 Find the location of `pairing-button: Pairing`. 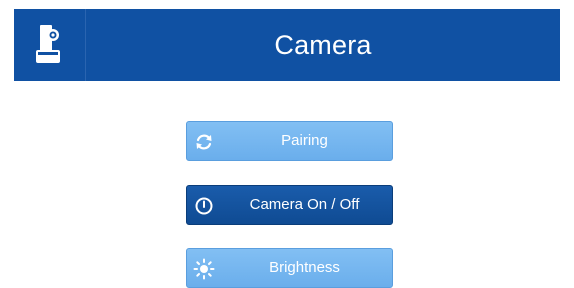

pairing-button: Pairing is located at coordinates (289, 141).